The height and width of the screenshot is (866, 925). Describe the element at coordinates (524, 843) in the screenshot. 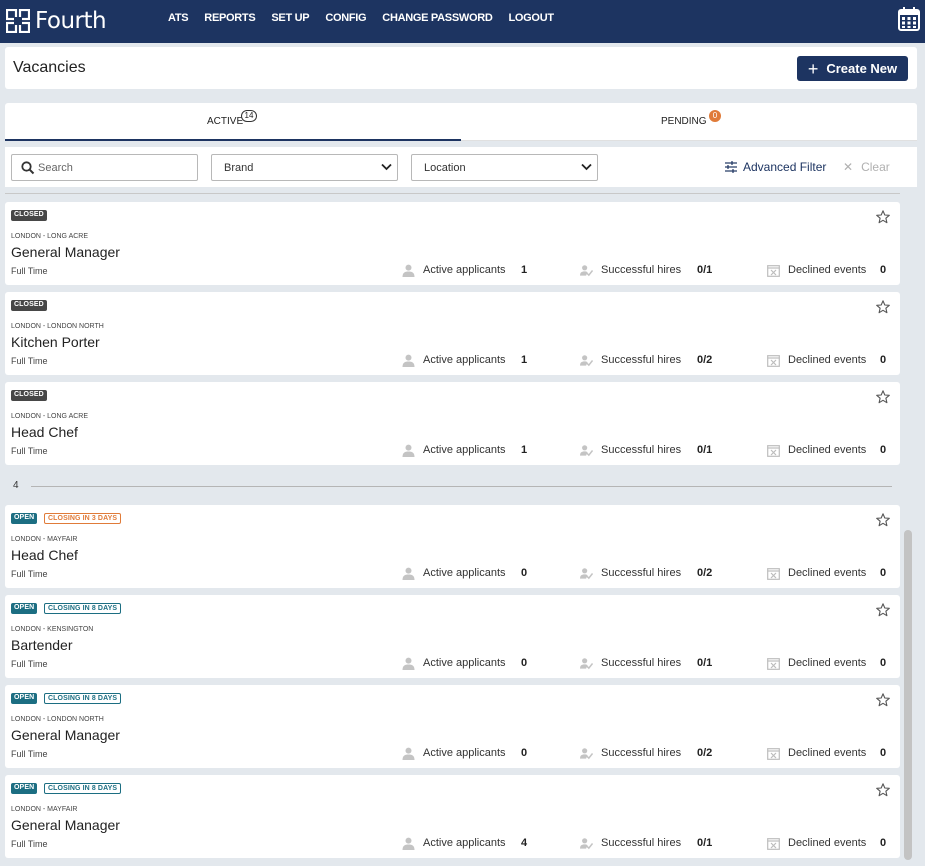

I see `active-applicants-value: 4` at that location.